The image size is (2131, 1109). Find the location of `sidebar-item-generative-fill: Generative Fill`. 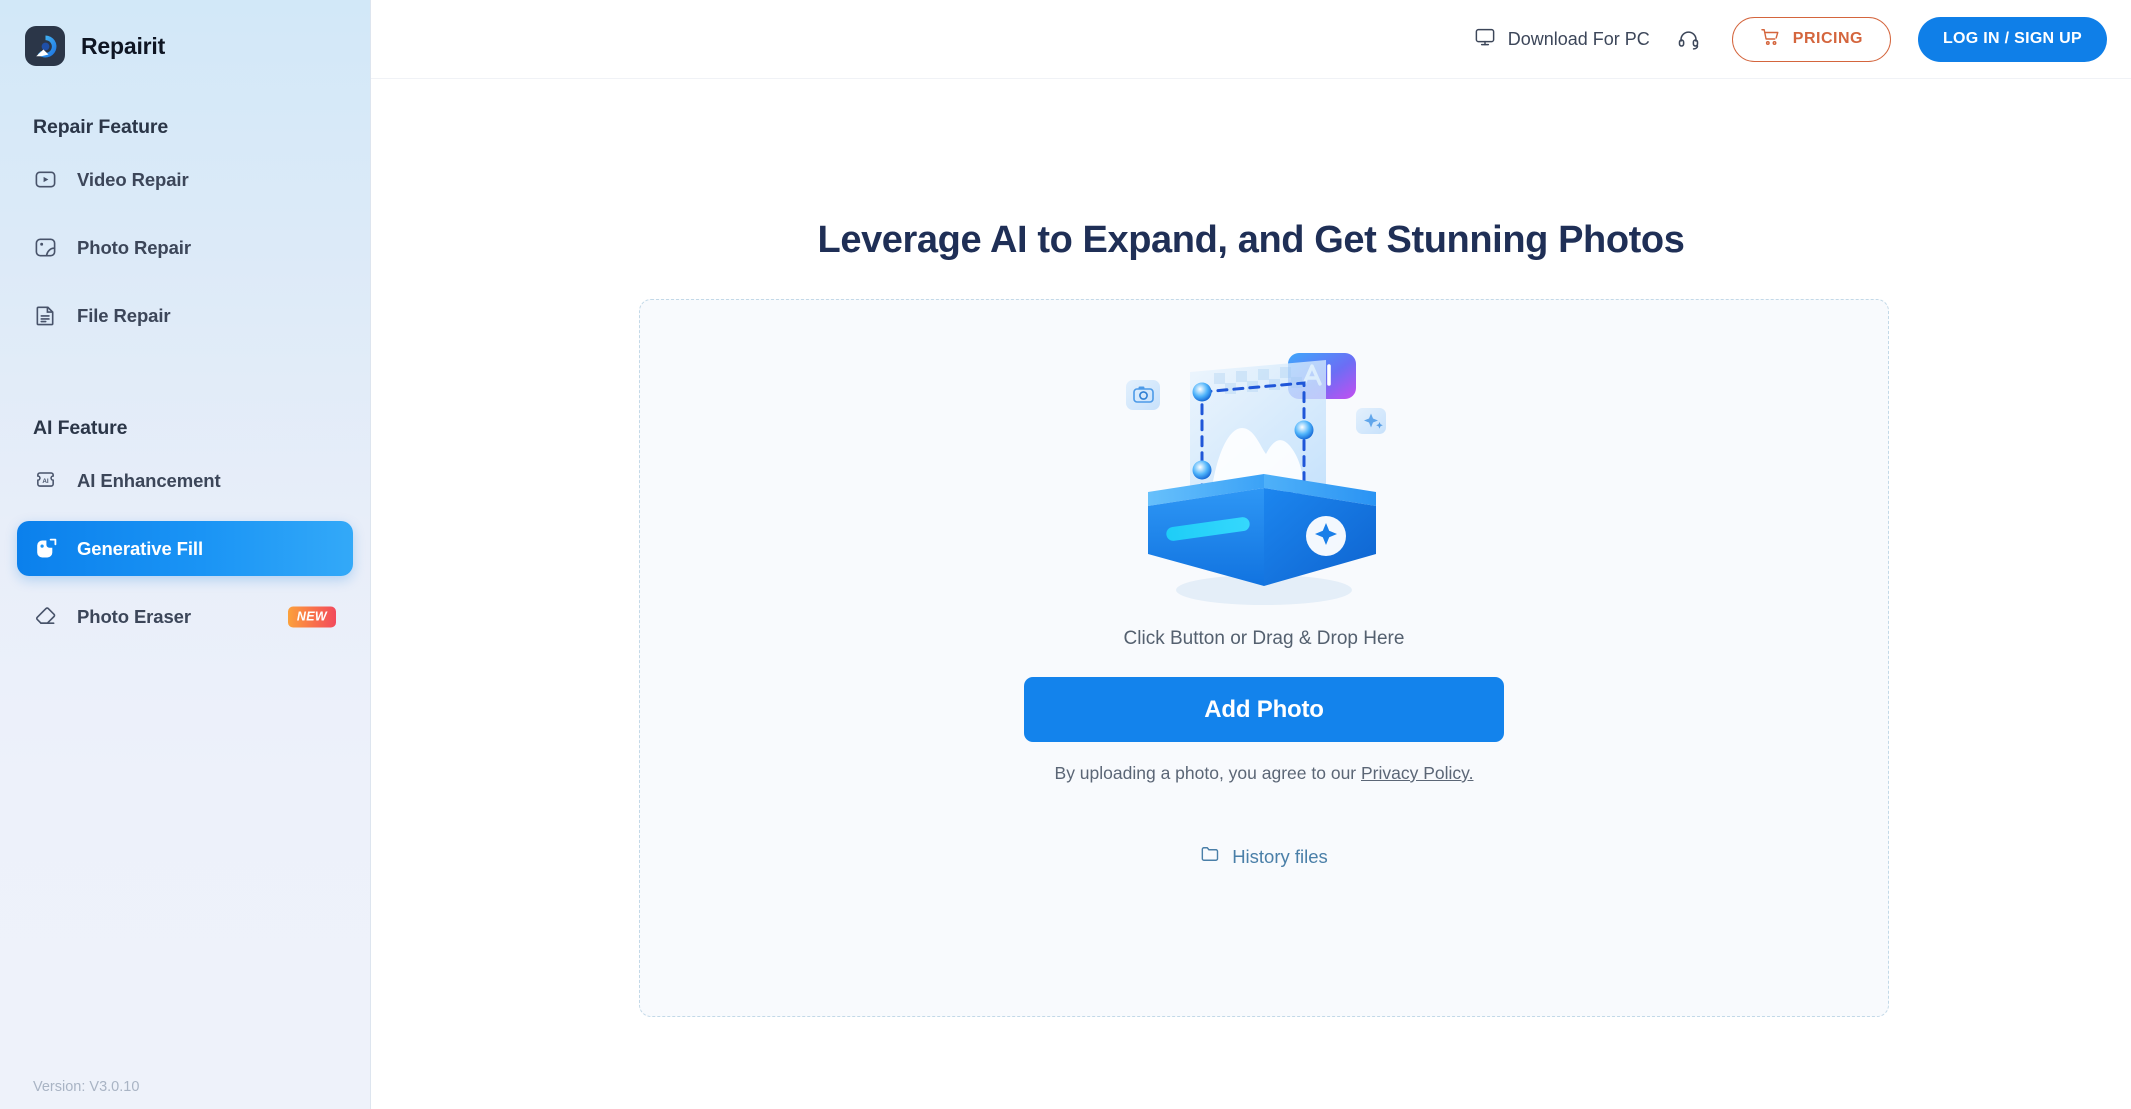

sidebar-item-generative-fill: Generative Fill is located at coordinates (185, 548).